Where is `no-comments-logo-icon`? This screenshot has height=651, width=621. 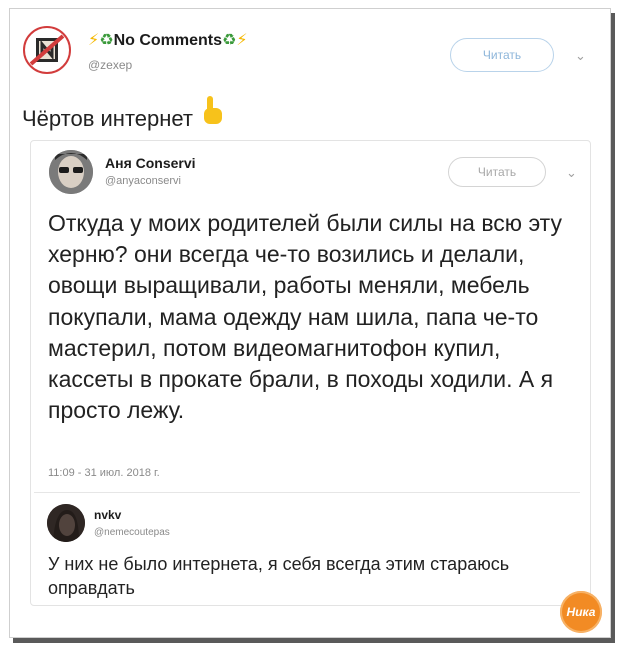 no-comments-logo-icon is located at coordinates (47, 50).